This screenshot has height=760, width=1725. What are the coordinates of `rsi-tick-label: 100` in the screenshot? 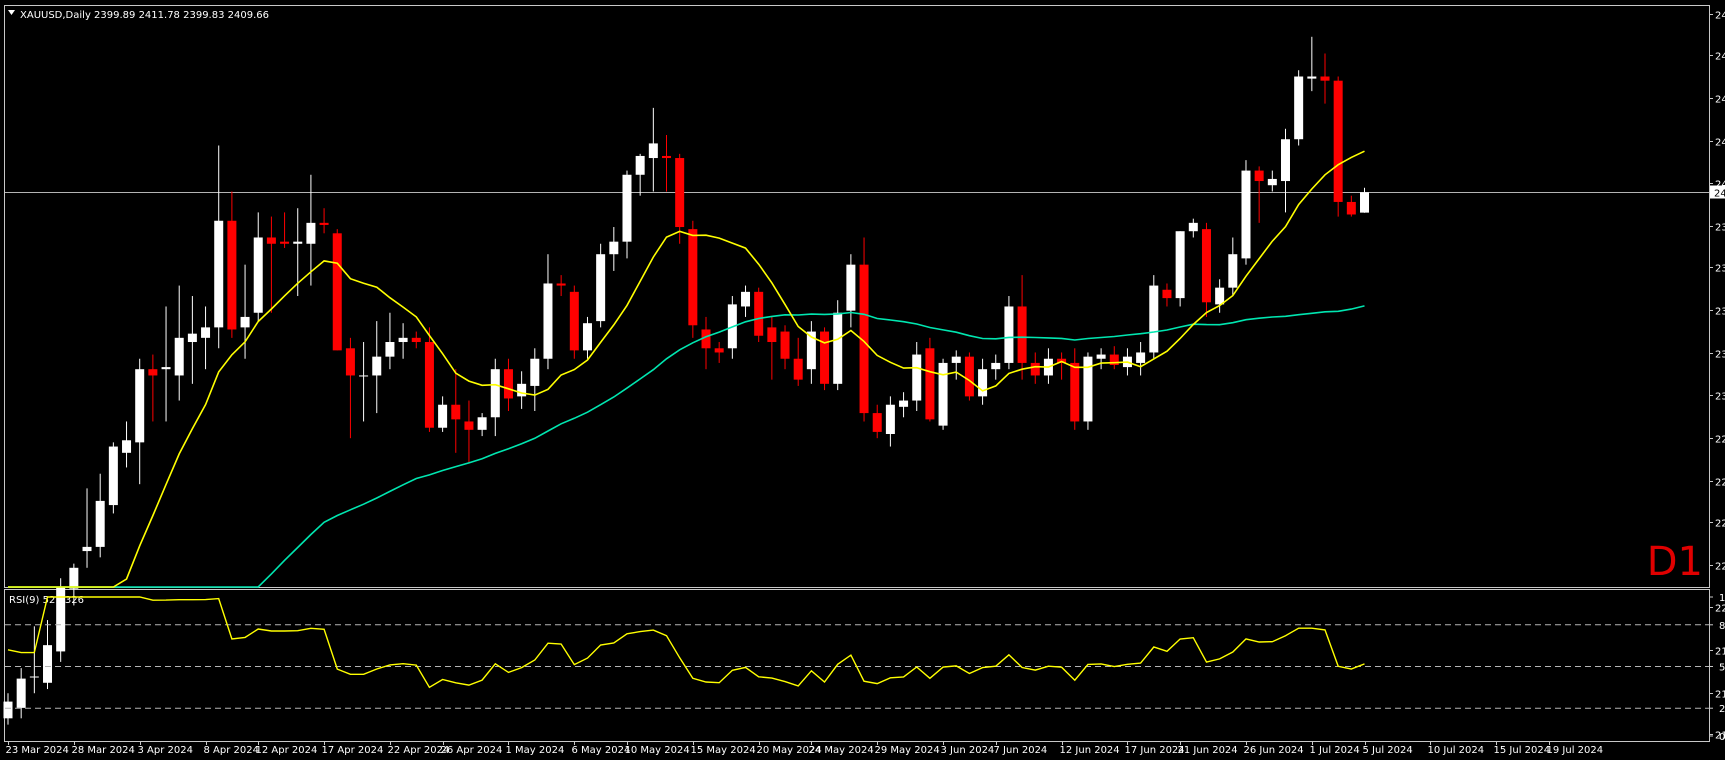 It's located at (1722, 598).